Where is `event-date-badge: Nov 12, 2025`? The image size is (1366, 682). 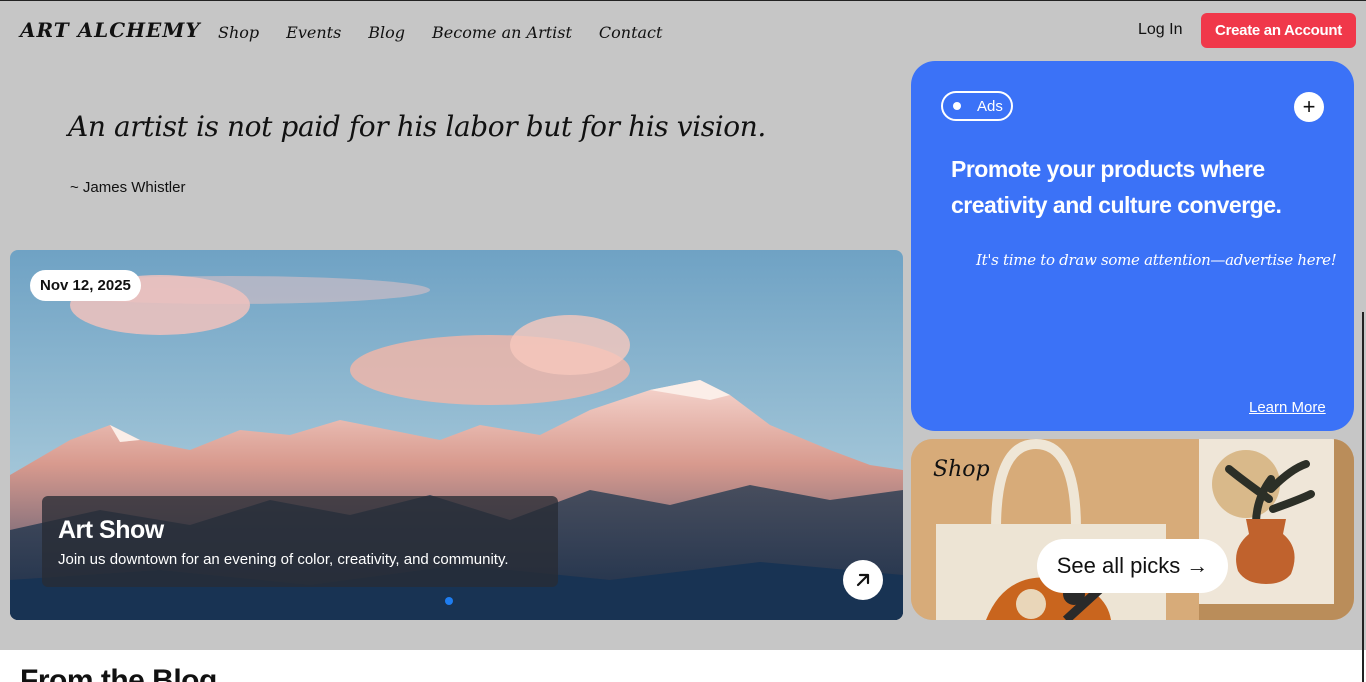
event-date-badge: Nov 12, 2025 is located at coordinates (85, 285).